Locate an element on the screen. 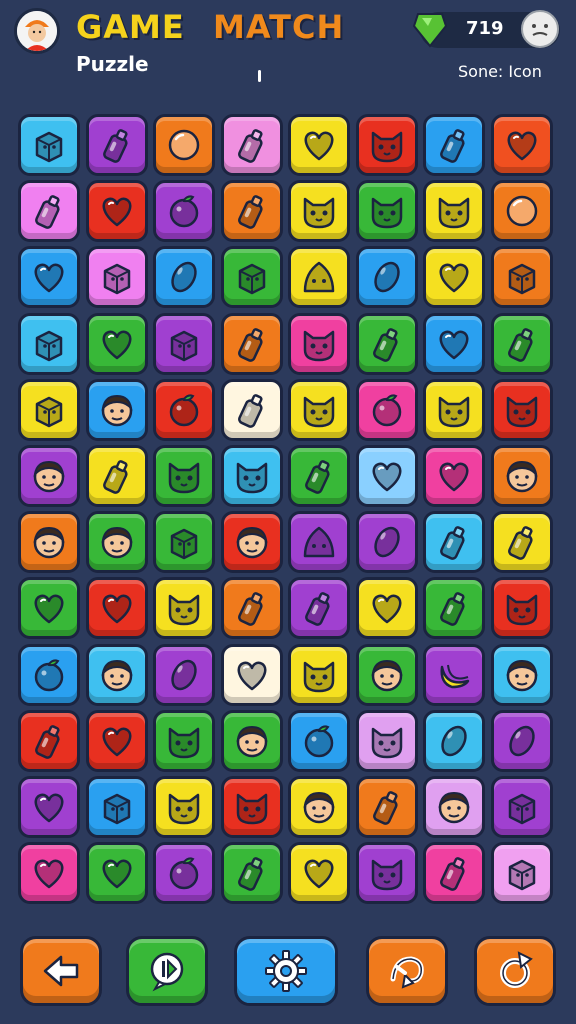 This screenshot has height=1024, width=576. back-button is located at coordinates (61, 971).